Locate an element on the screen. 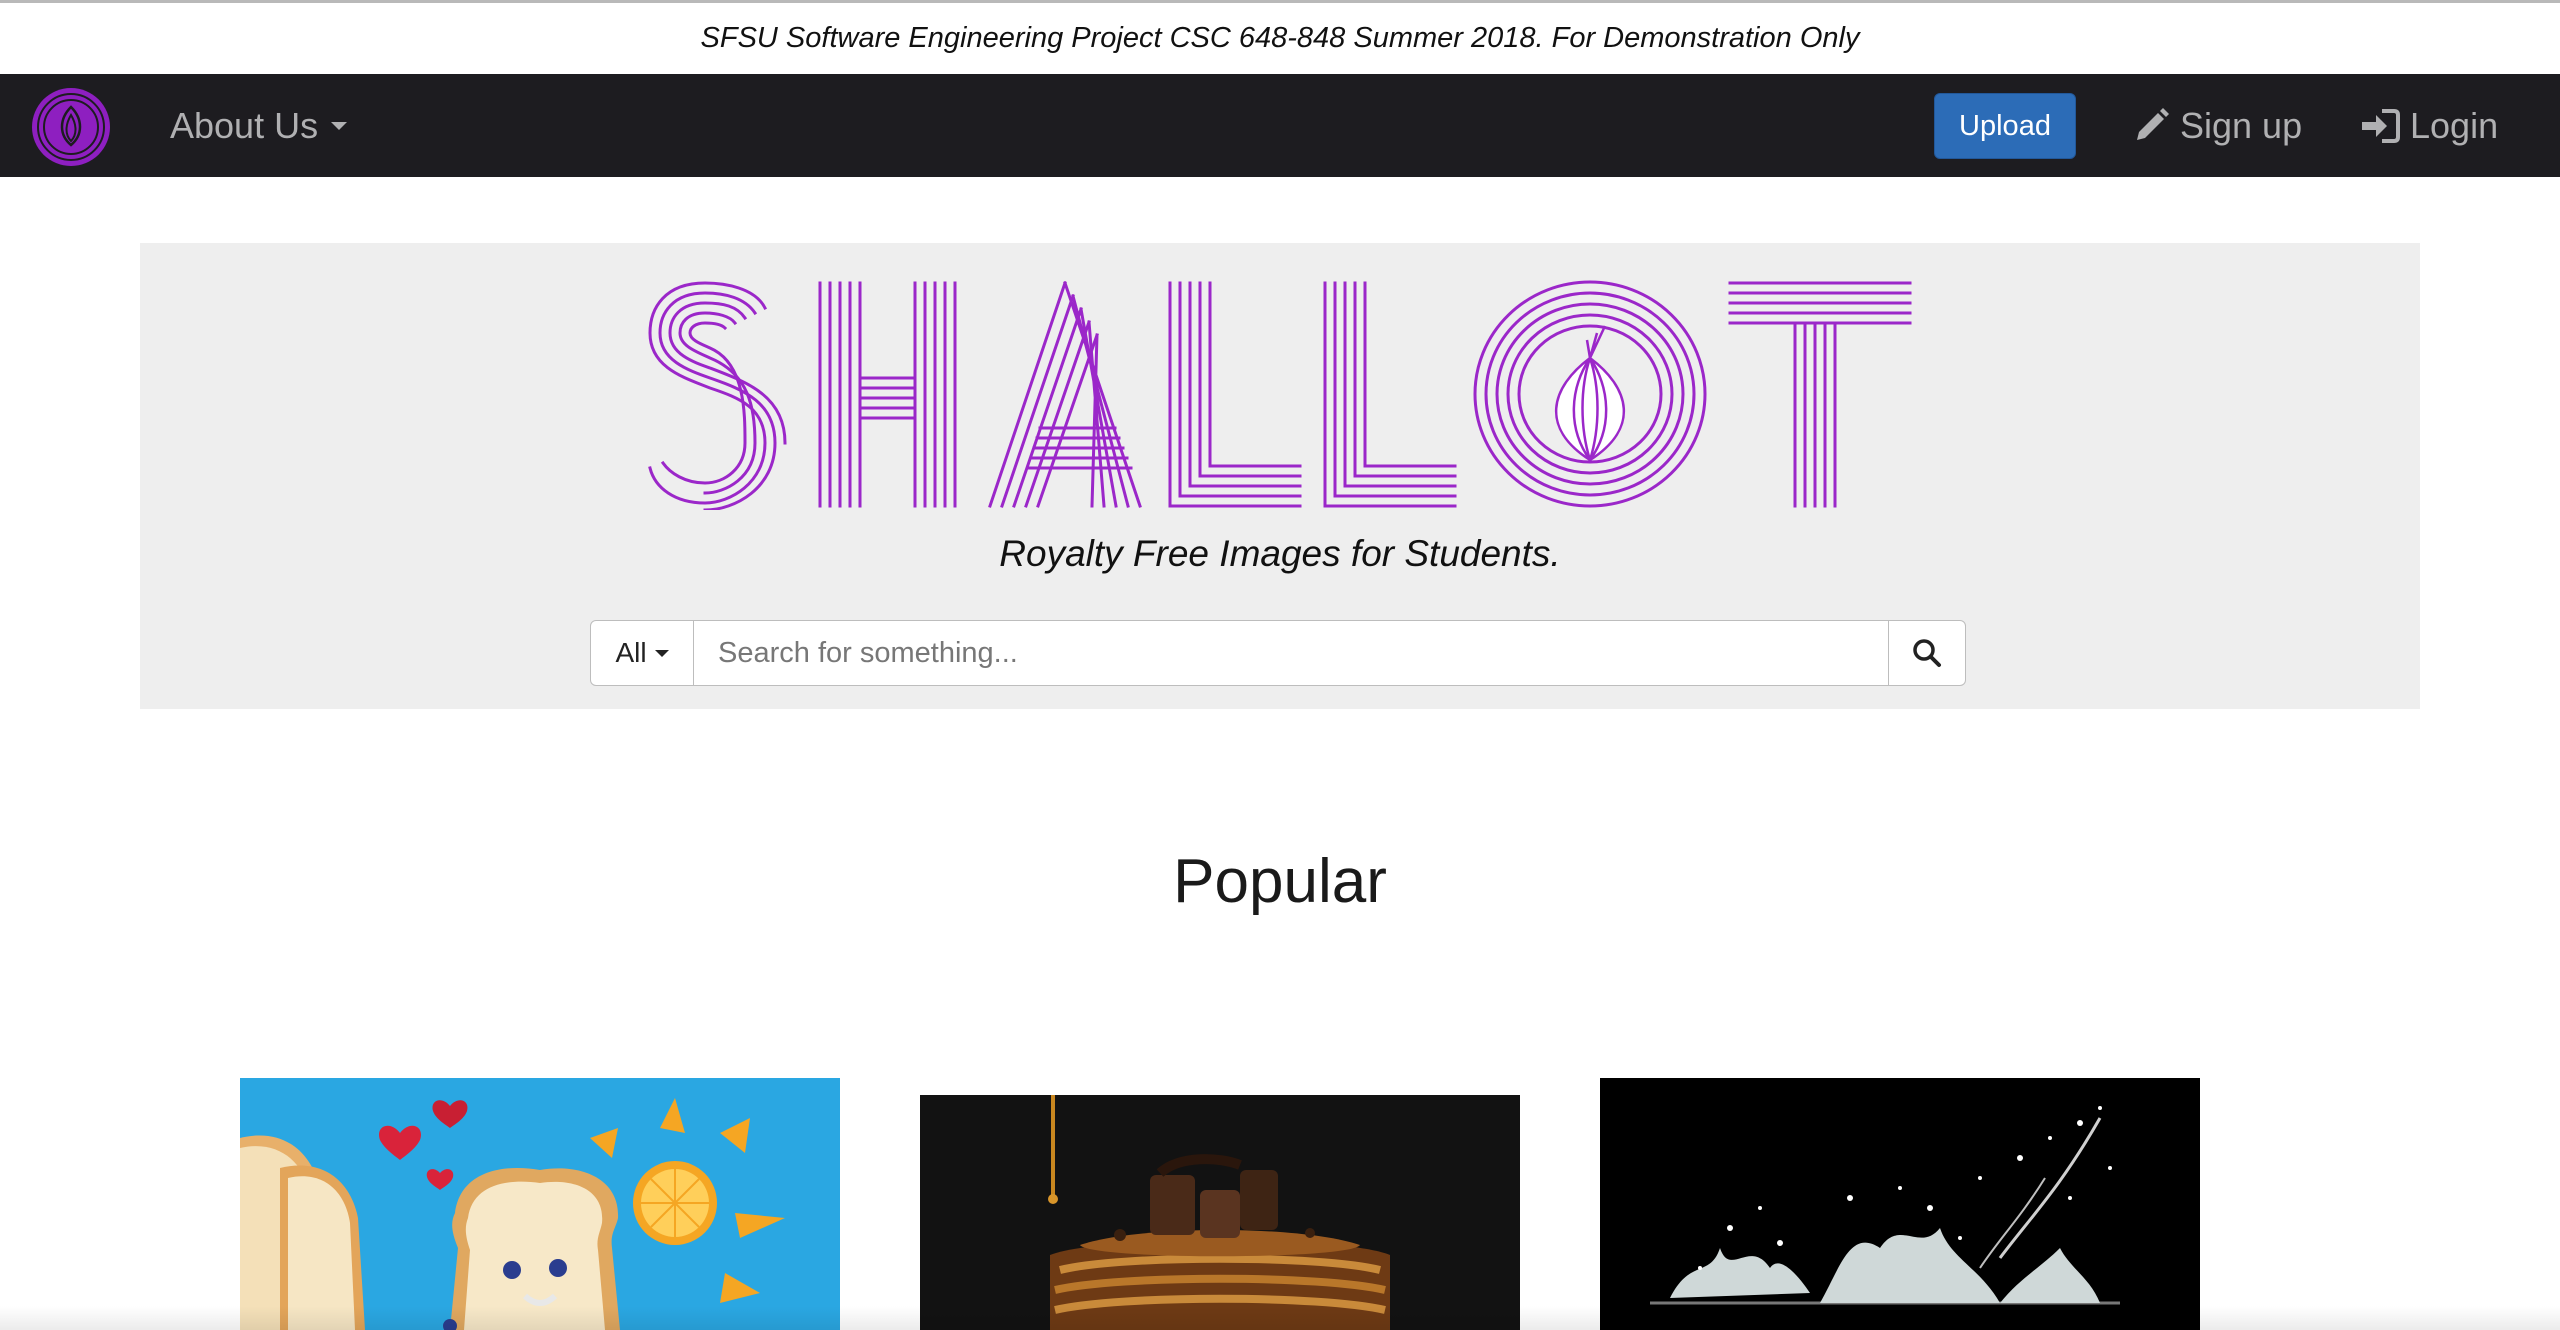 This screenshot has width=2560, height=1330. upload-button: Upload is located at coordinates (2005, 126).